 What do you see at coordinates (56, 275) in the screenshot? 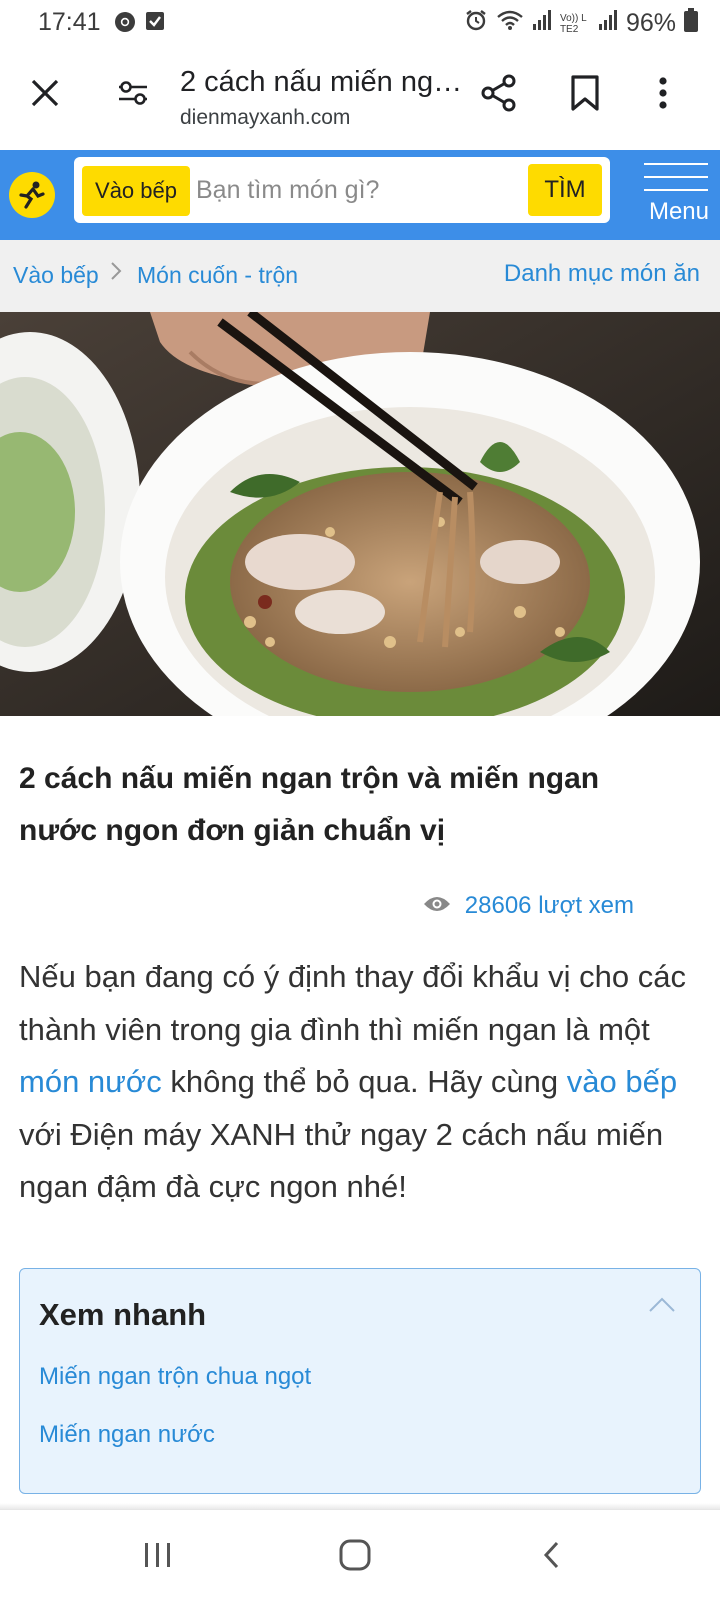
I see `breadcrumb-item-vao-bep: Vào bếp` at bounding box center [56, 275].